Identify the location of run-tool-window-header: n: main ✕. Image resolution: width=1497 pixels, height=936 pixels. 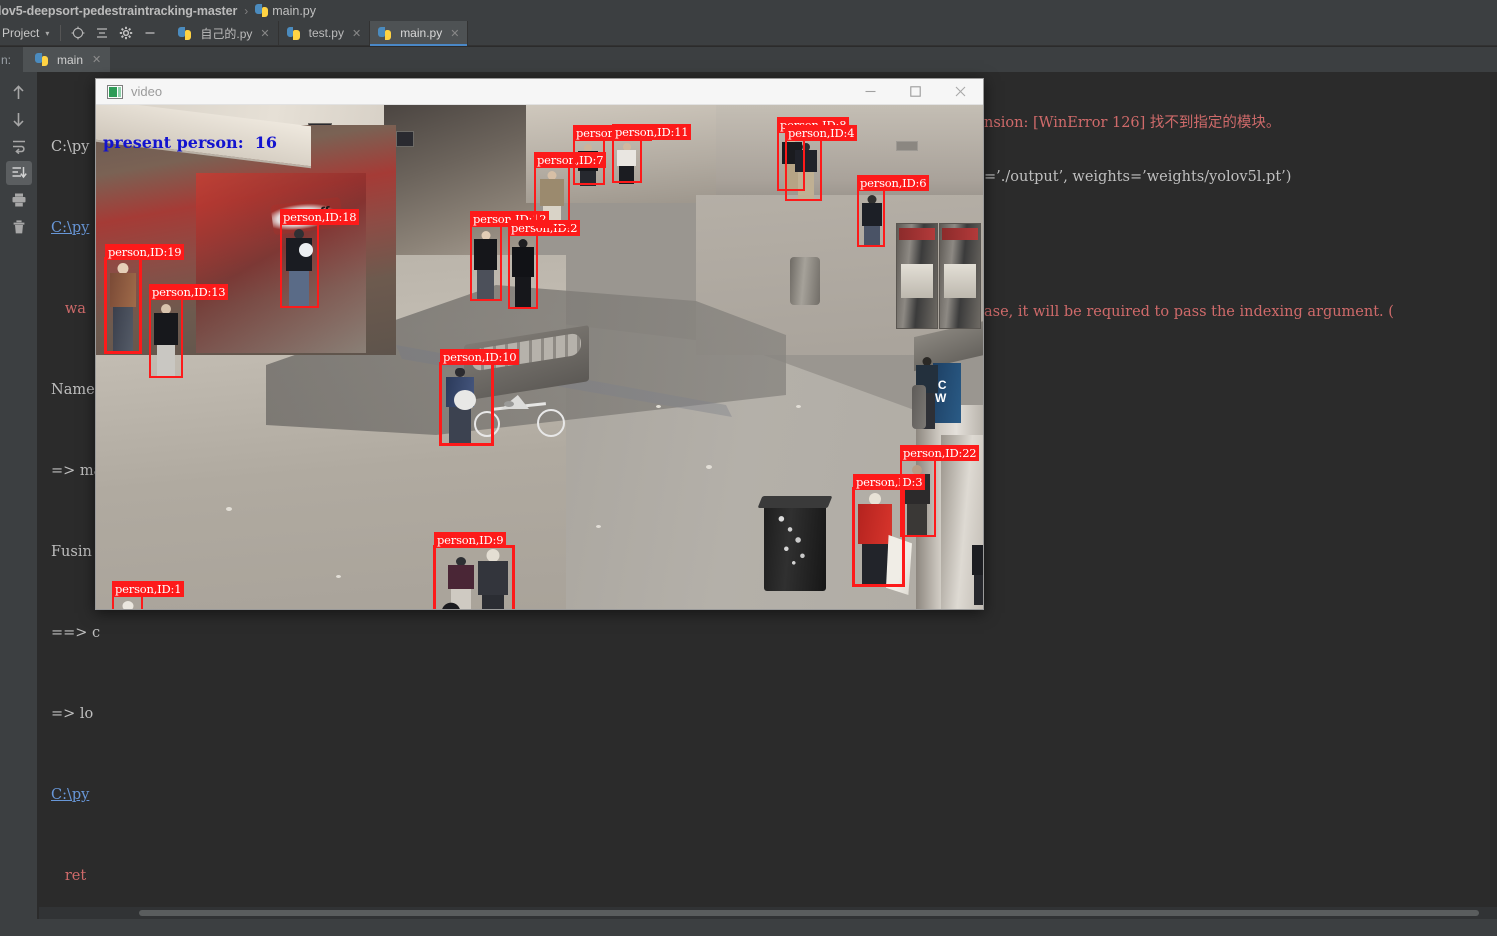
(748, 59).